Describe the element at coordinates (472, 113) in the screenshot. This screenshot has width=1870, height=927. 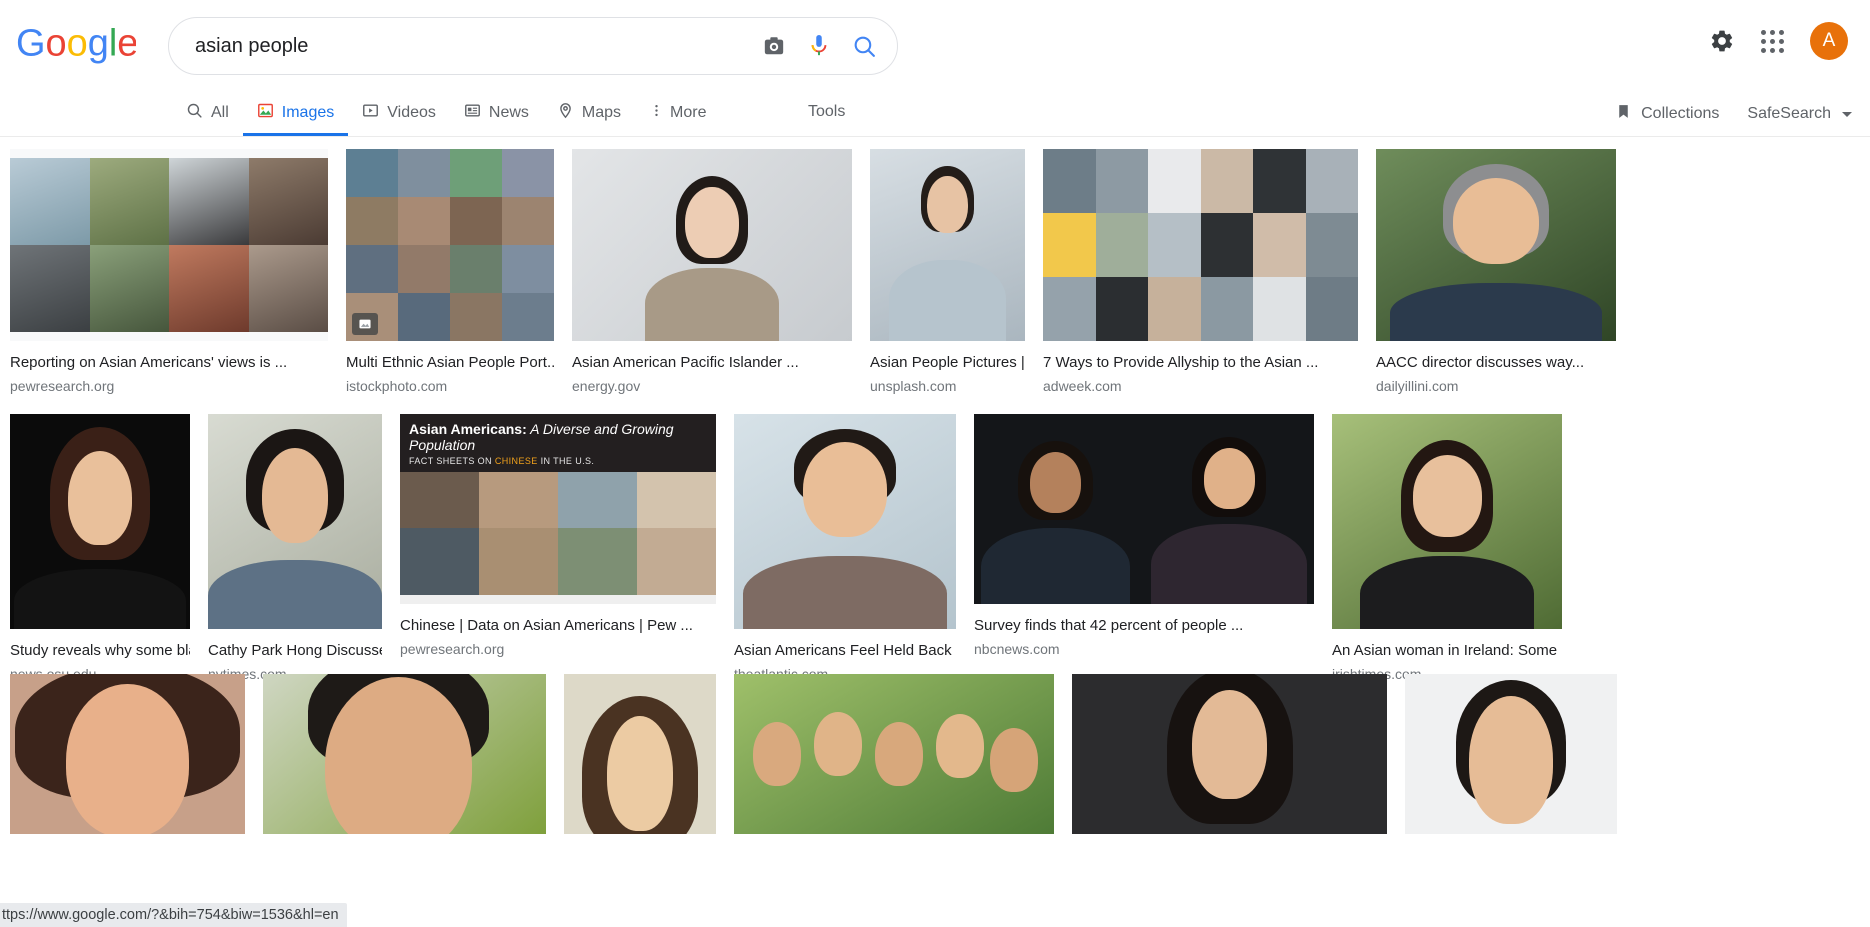
I see `news-icon` at that location.